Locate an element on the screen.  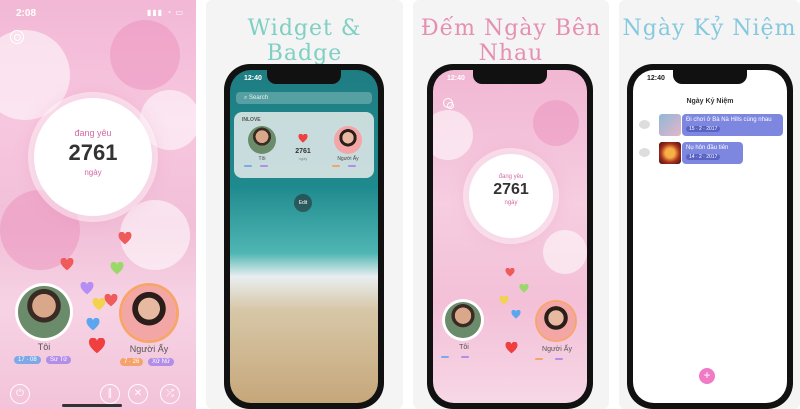
birthday-badge: 7 · 26 is located at coordinates (132, 362).